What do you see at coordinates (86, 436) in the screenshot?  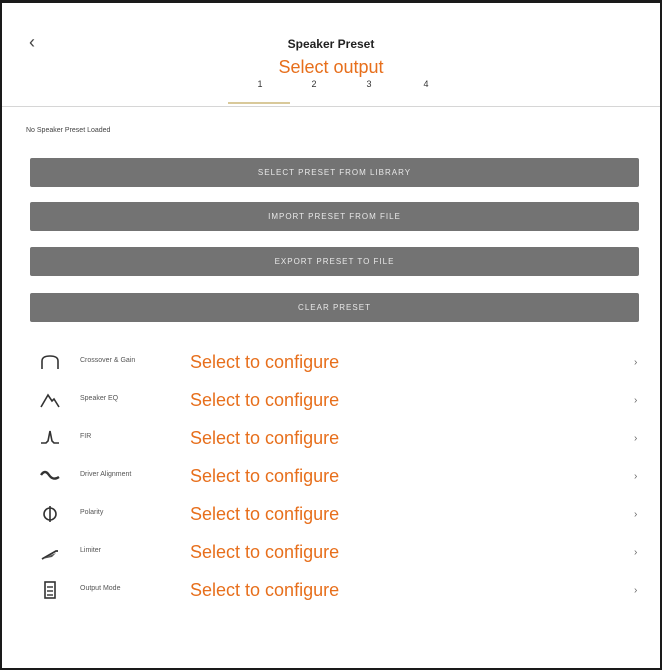 I see `config-row-label: FIR` at bounding box center [86, 436].